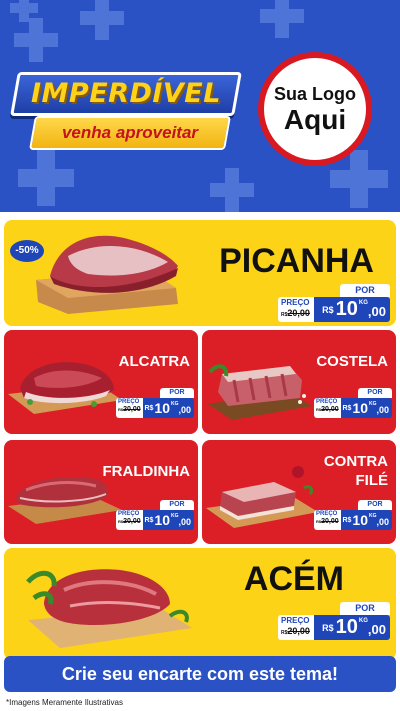 Image resolution: width=400 pixels, height=711 pixels. Describe the element at coordinates (27, 251) in the screenshot. I see `discount-badge: -50%` at that location.